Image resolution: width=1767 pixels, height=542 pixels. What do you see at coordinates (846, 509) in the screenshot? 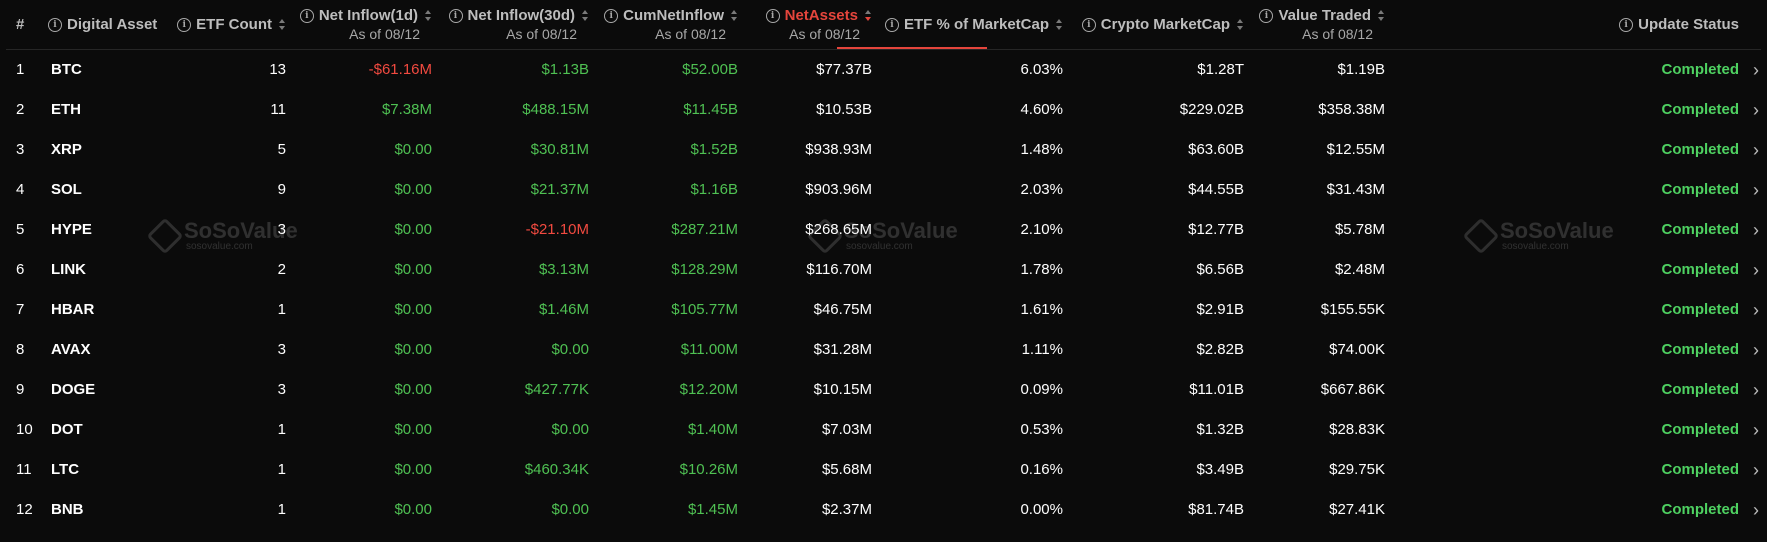
I see `net-assets: $2.37M` at bounding box center [846, 509].